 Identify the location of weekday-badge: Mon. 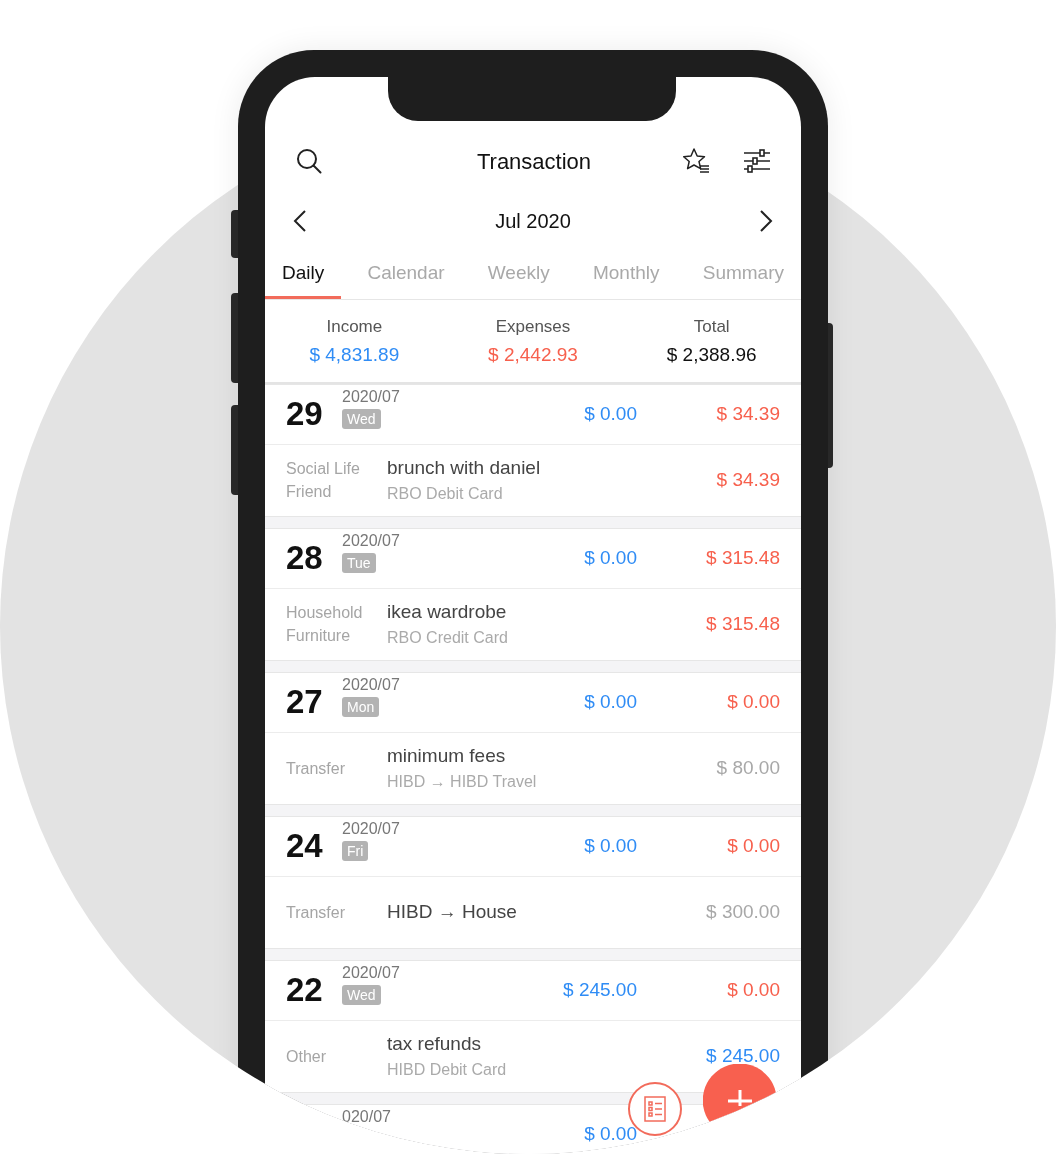
(361, 706).